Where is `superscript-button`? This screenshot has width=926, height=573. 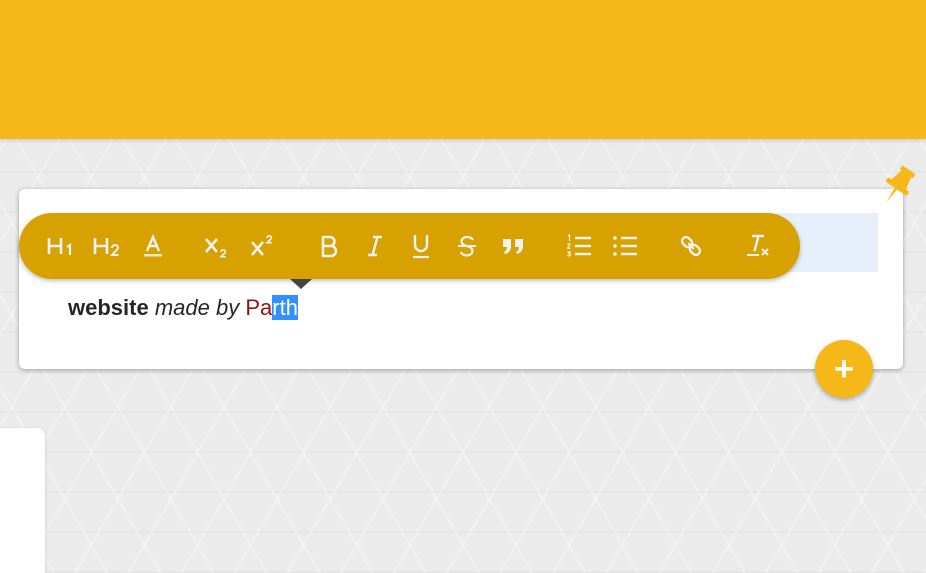
superscript-button is located at coordinates (263, 246).